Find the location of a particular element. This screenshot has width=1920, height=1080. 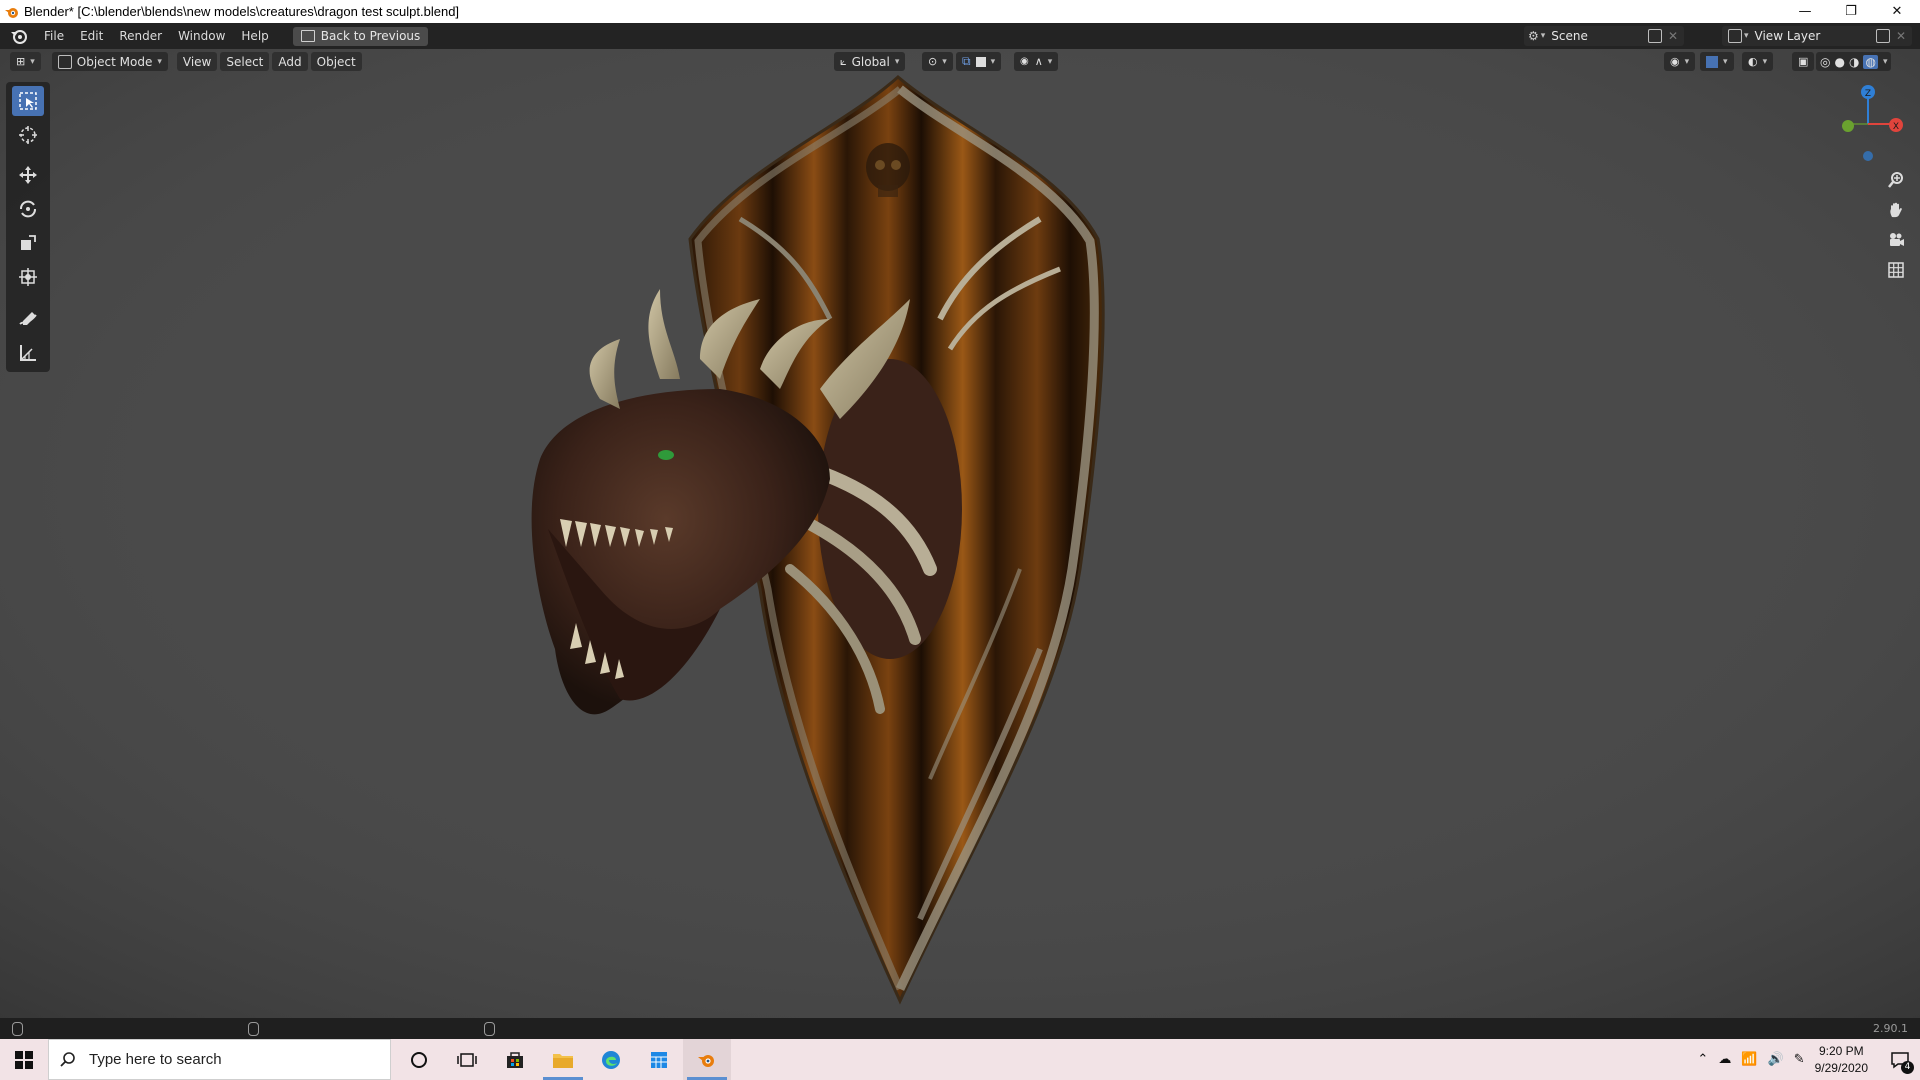

blender-taskbar-app is located at coordinates (707, 1059).